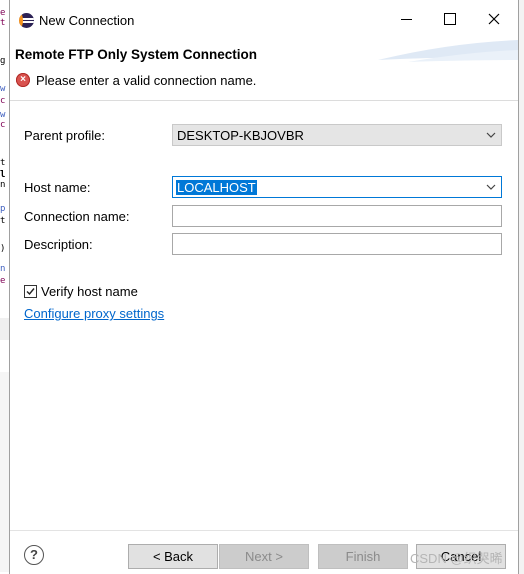  Describe the element at coordinates (146, 80) in the screenshot. I see `error-message: Please enter a valid connection name.` at that location.